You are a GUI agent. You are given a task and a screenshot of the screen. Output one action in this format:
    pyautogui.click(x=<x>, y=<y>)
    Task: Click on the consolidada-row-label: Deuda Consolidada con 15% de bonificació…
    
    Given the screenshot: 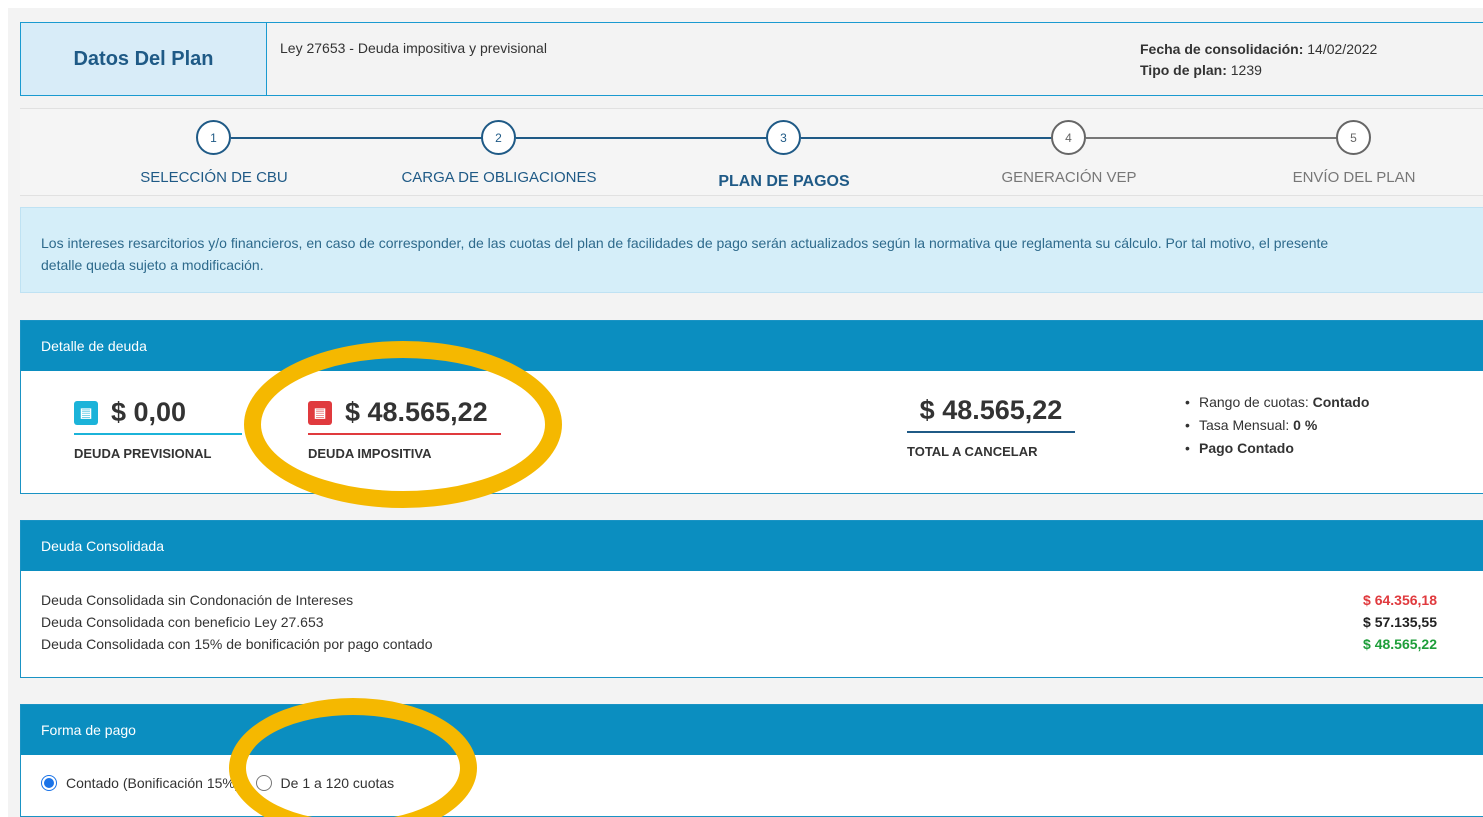 What is the action you would take?
    pyautogui.click(x=237, y=644)
    